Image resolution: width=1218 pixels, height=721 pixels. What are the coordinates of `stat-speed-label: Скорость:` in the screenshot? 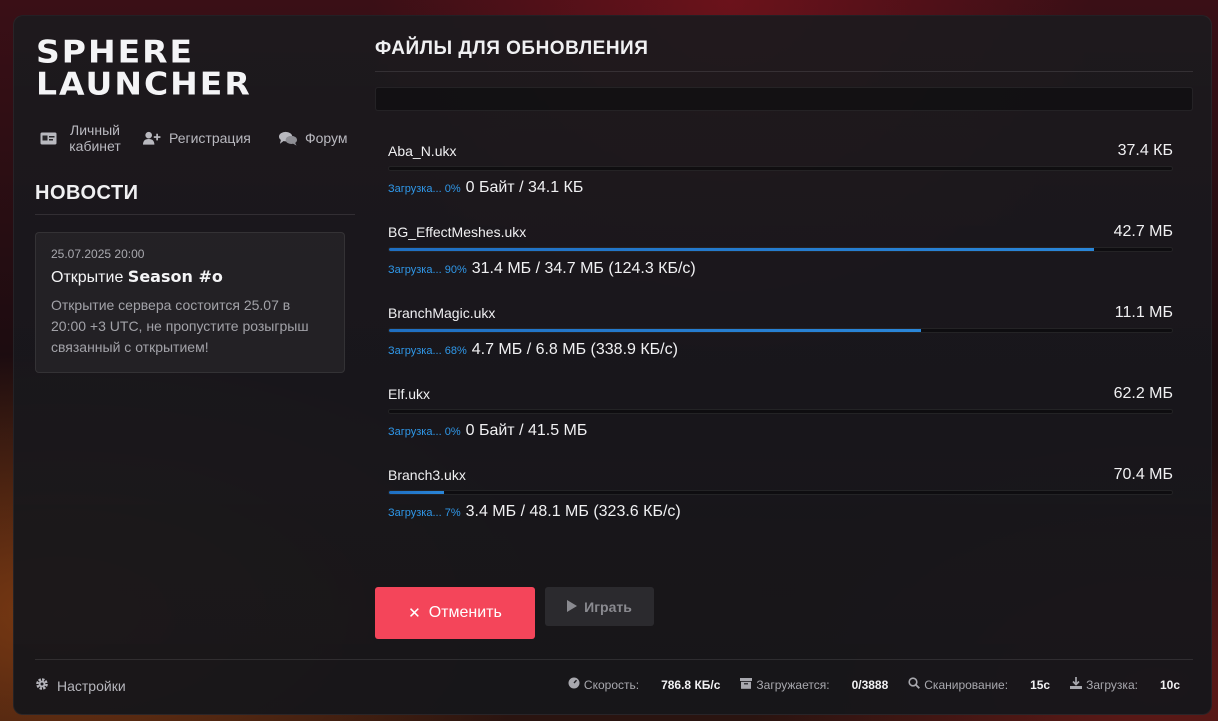 It's located at (611, 684).